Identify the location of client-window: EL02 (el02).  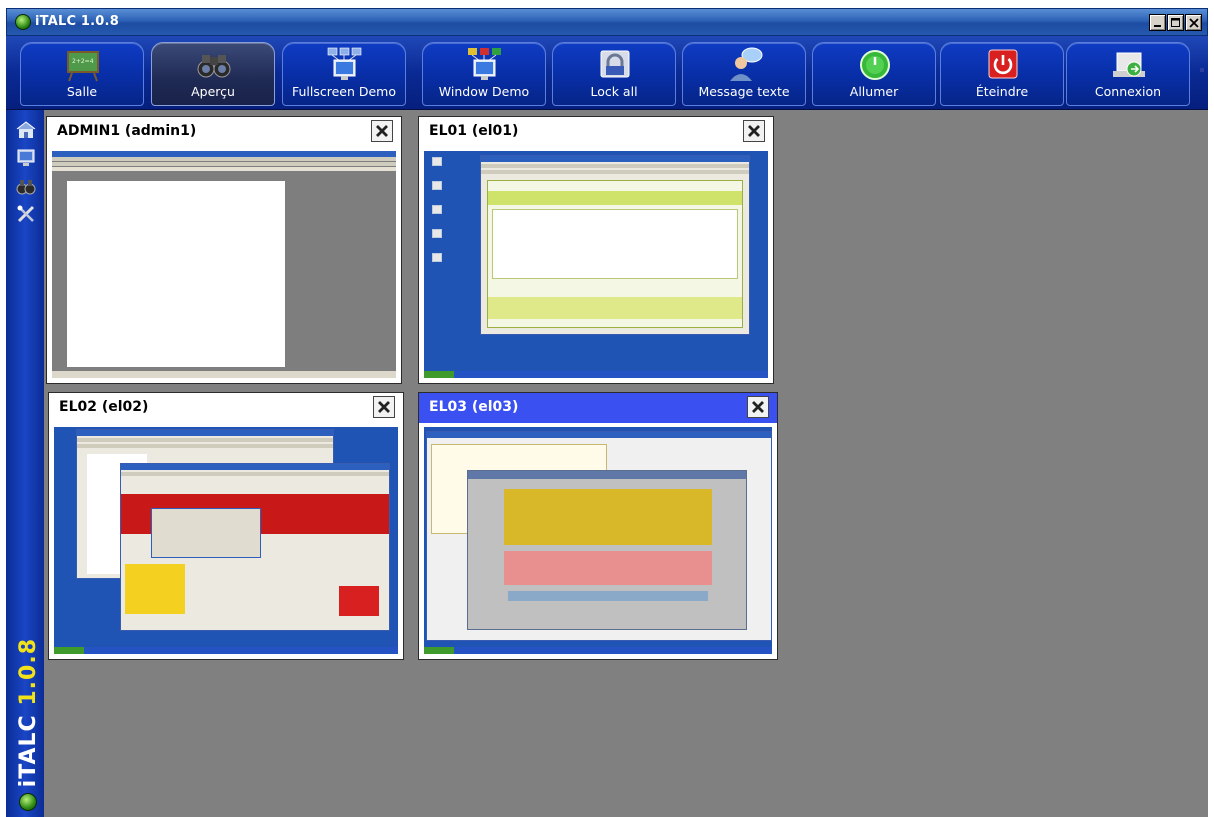
(226, 526).